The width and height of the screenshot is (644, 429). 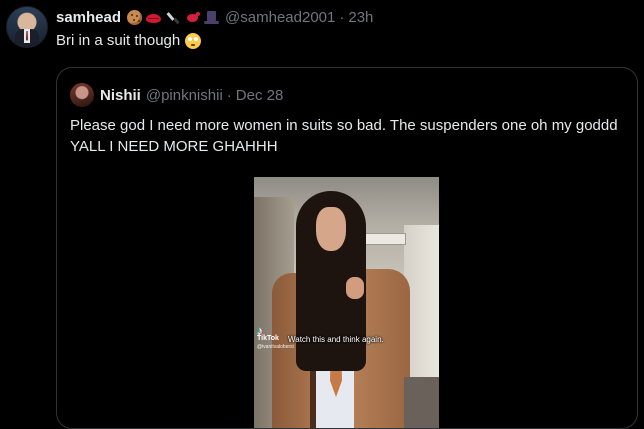 I want to click on video-table, so click(x=421, y=402).